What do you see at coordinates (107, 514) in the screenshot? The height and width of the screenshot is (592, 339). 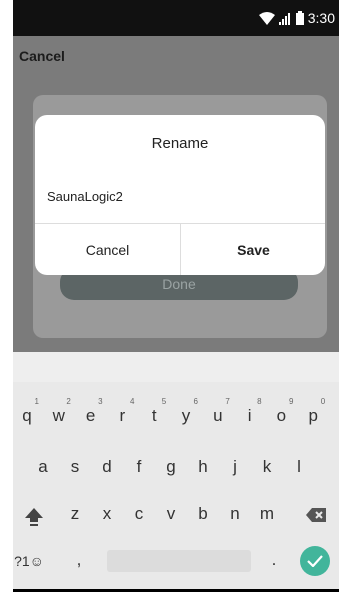 I see `key-x: x` at bounding box center [107, 514].